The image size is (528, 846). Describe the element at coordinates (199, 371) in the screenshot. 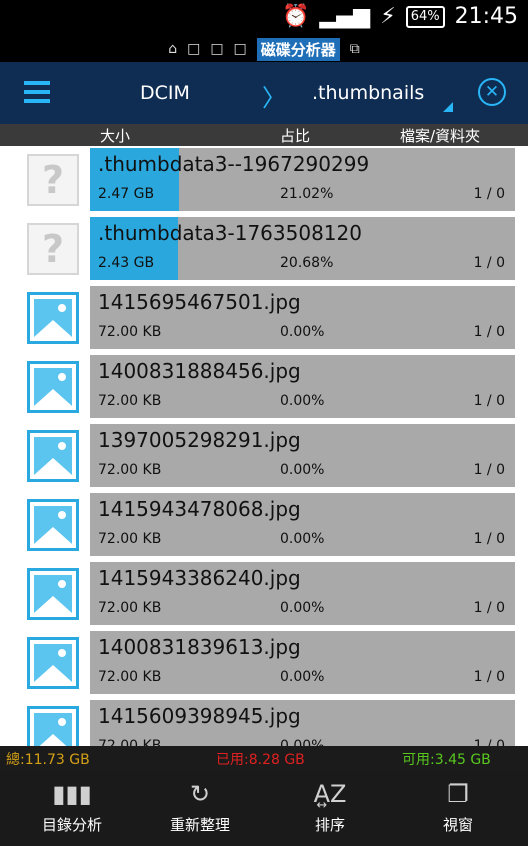

I see `file-name: 1400831888456.jpg` at that location.